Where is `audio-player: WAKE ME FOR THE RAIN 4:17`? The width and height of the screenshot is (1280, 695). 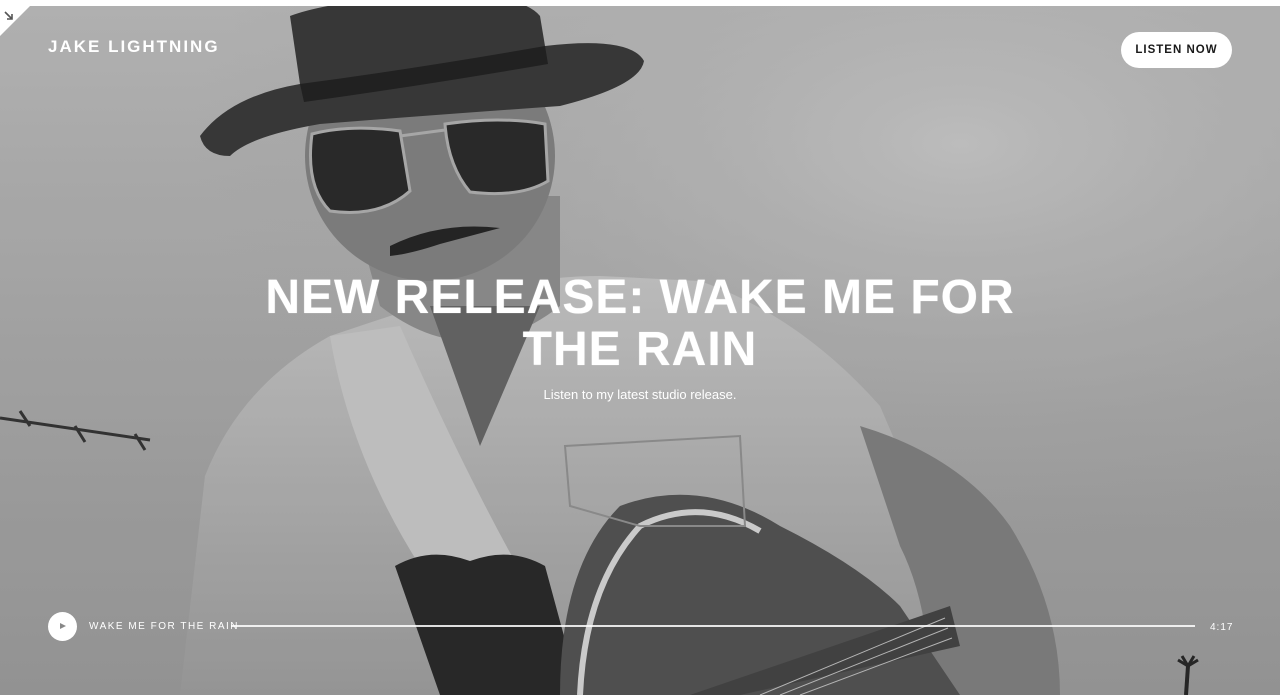 audio-player: WAKE ME FOR THE RAIN 4:17 is located at coordinates (640, 627).